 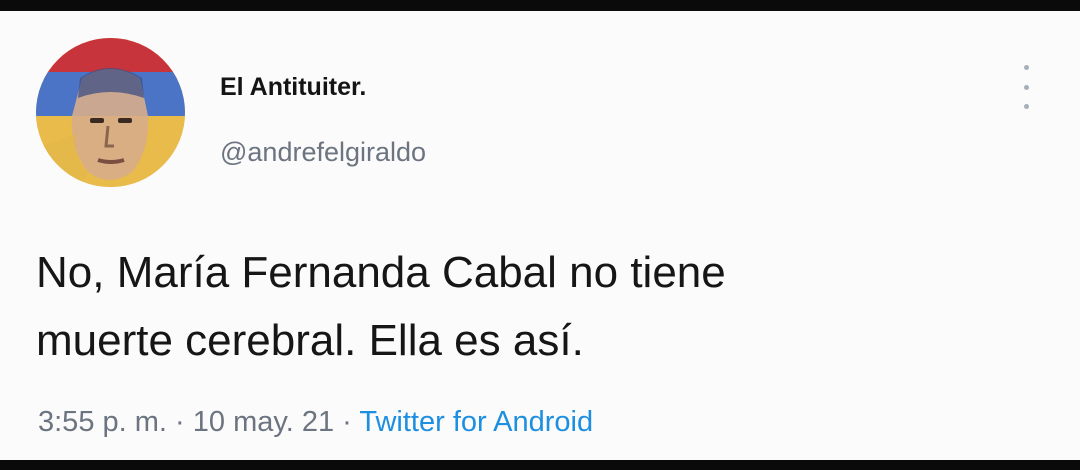 I want to click on display-name: El Antituiter., so click(x=293, y=87).